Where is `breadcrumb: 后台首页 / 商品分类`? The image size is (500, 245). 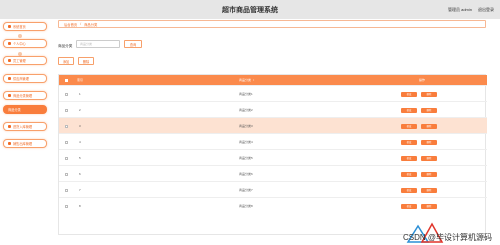
breadcrumb: 后台首页 / 商品分类 is located at coordinates (272, 24).